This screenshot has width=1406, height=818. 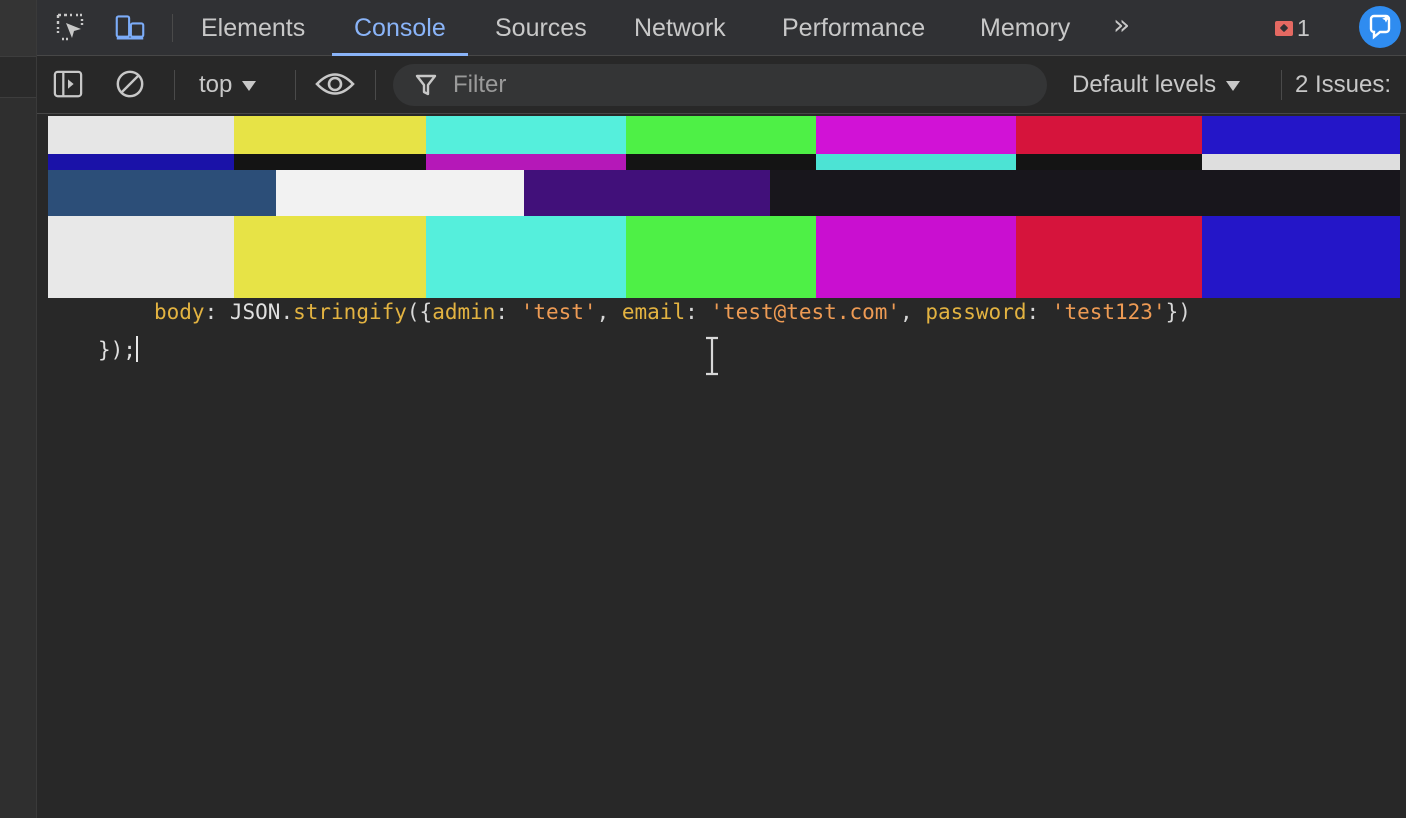 What do you see at coordinates (419, 312) in the screenshot?
I see `code-token: ({` at bounding box center [419, 312].